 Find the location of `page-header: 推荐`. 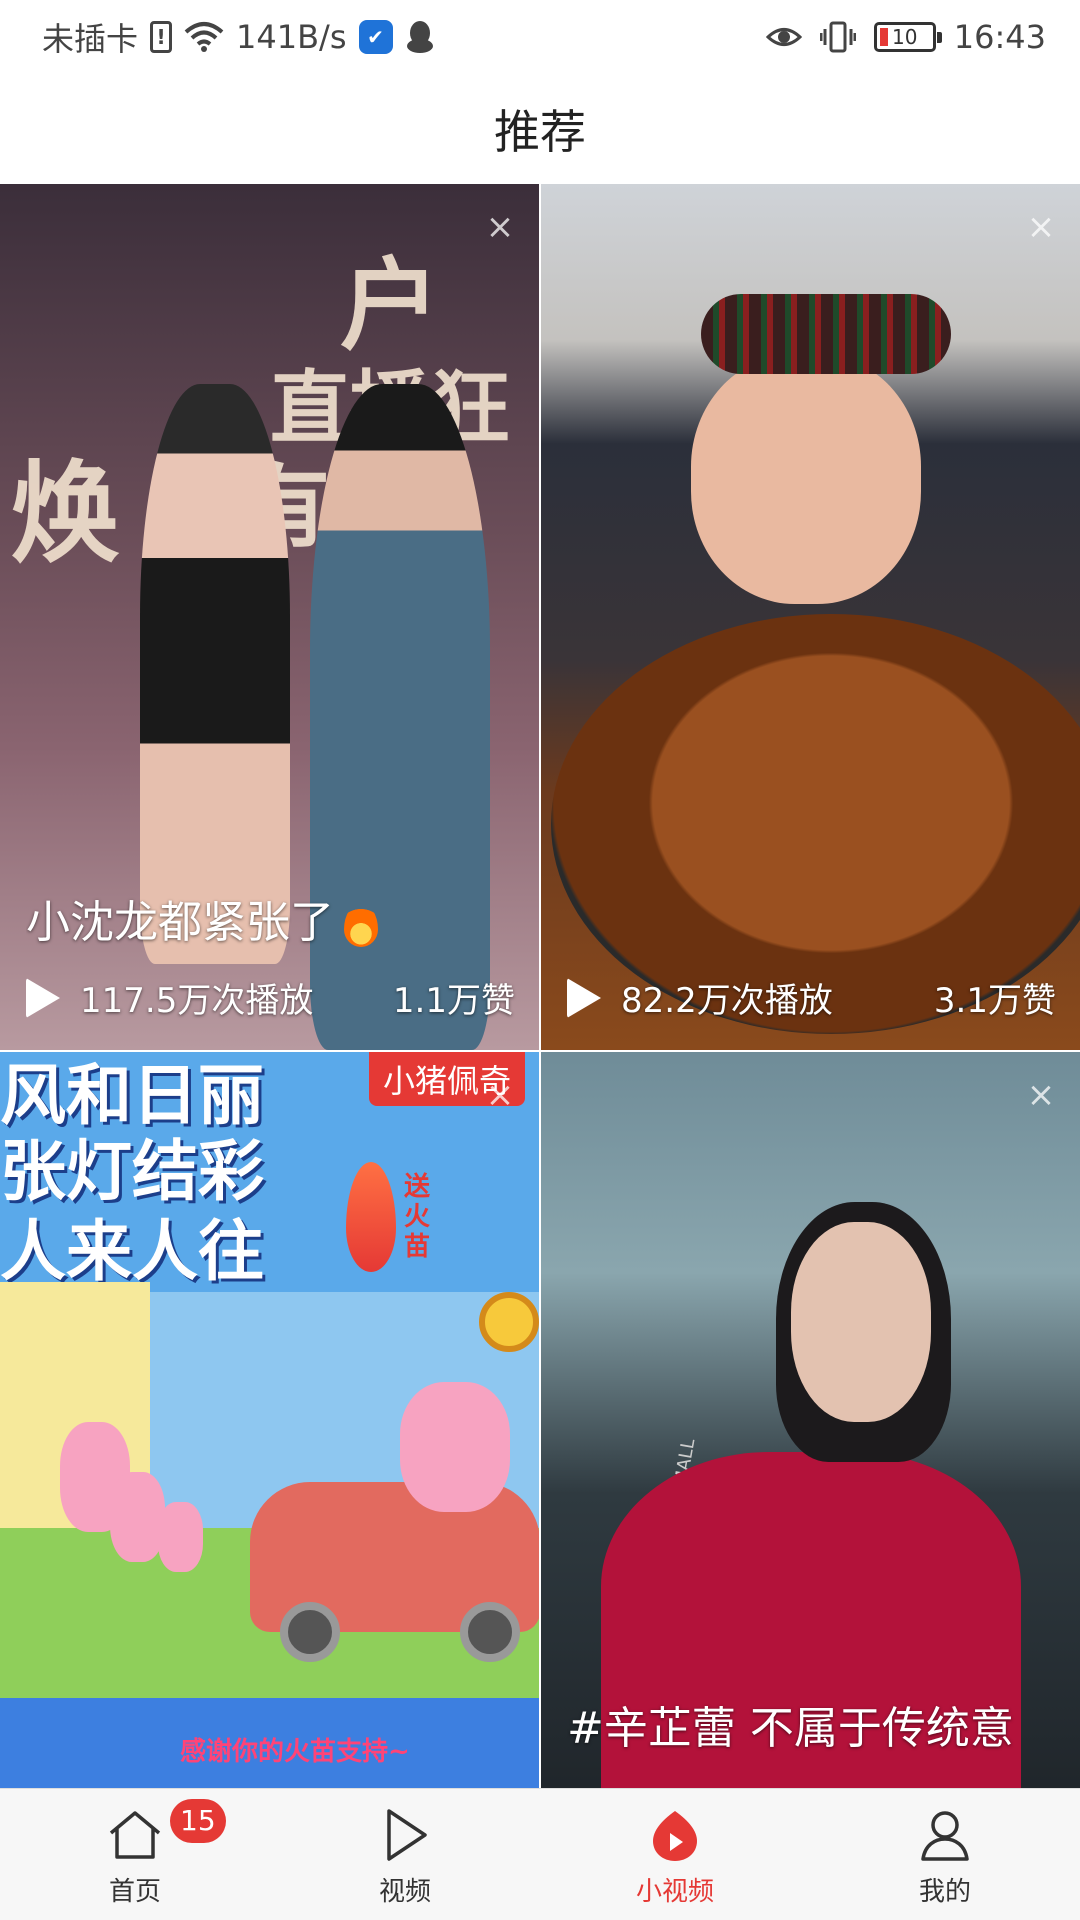

page-header: 推荐 is located at coordinates (540, 129).